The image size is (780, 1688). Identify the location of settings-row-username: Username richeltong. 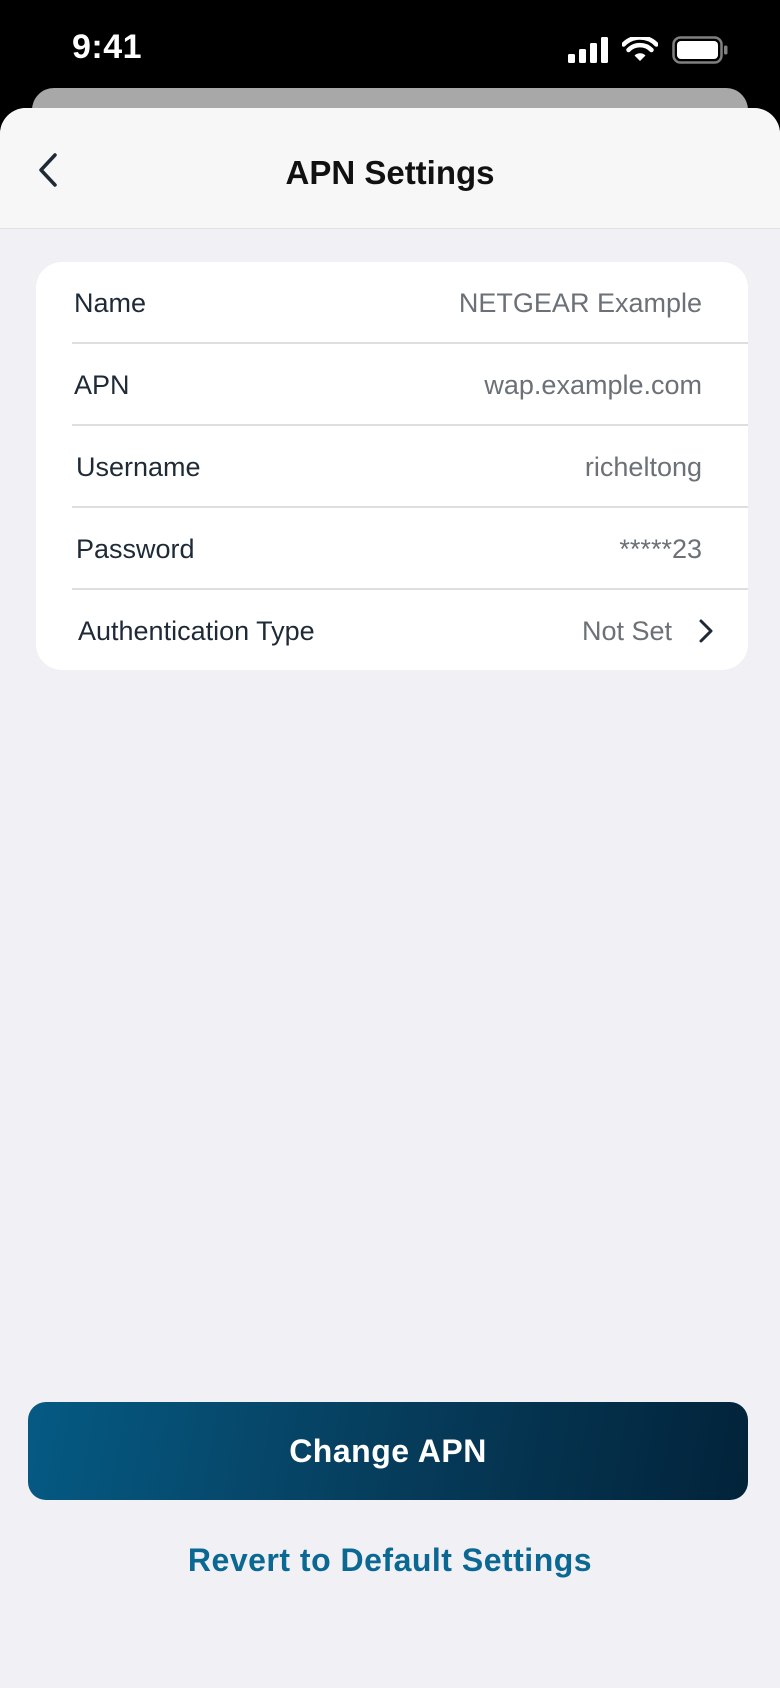
(392, 467).